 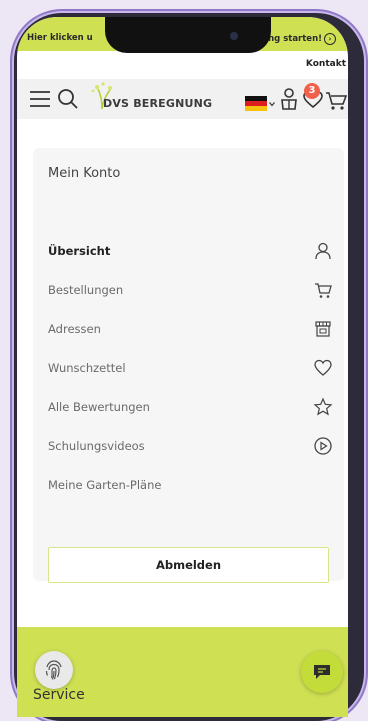 I want to click on promo-right-text: ung starten! ›, so click(x=299, y=39).